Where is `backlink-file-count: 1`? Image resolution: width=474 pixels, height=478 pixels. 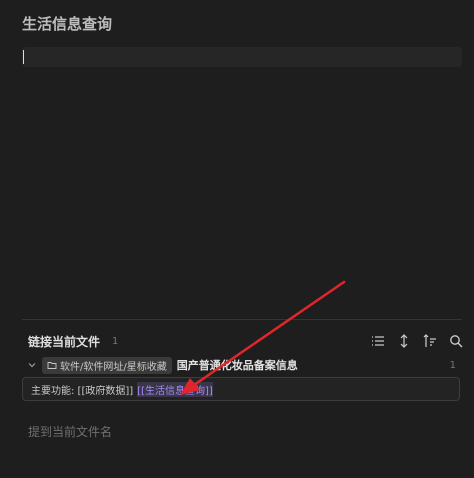 backlink-file-count: 1 is located at coordinates (452, 365).